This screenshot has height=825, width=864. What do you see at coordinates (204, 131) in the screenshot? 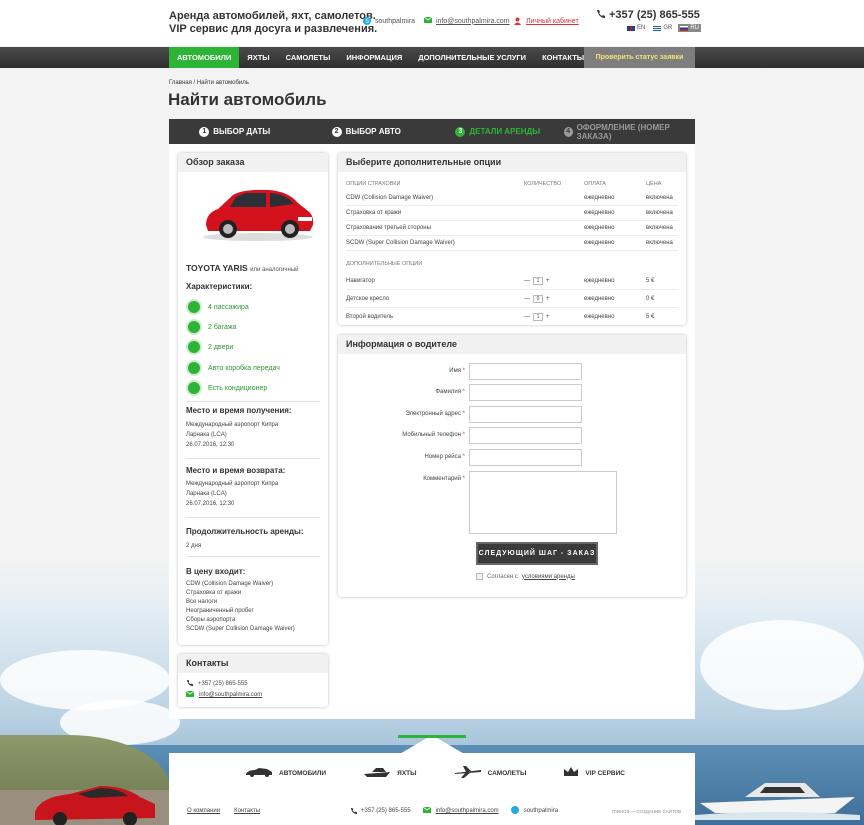
I see `step-number: 1` at bounding box center [204, 131].